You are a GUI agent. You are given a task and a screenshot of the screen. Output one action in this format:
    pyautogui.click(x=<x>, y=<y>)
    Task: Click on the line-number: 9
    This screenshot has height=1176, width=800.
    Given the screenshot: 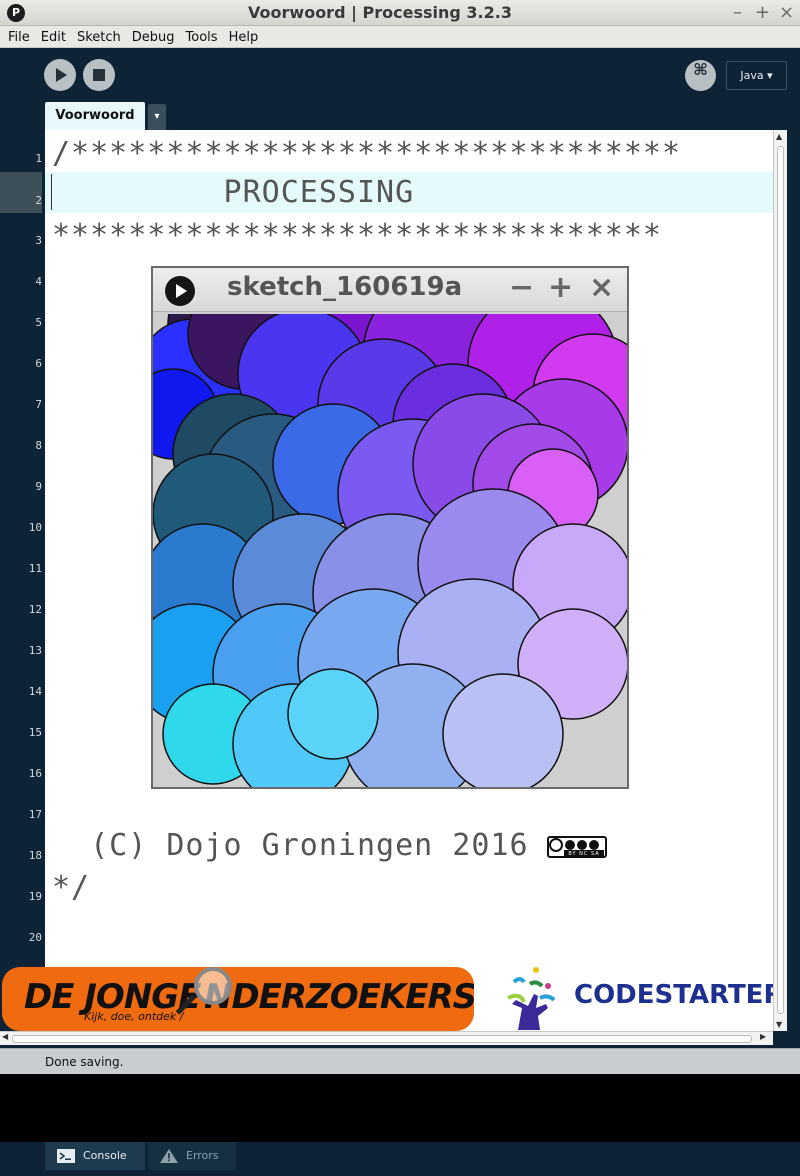 What is the action you would take?
    pyautogui.click(x=38, y=486)
    